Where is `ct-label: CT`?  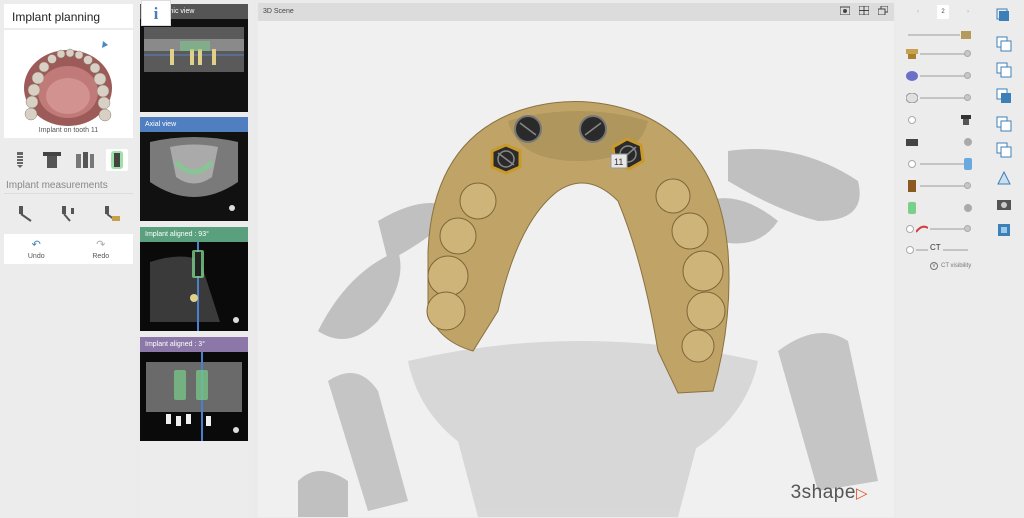
ct-label: CT is located at coordinates (935, 247).